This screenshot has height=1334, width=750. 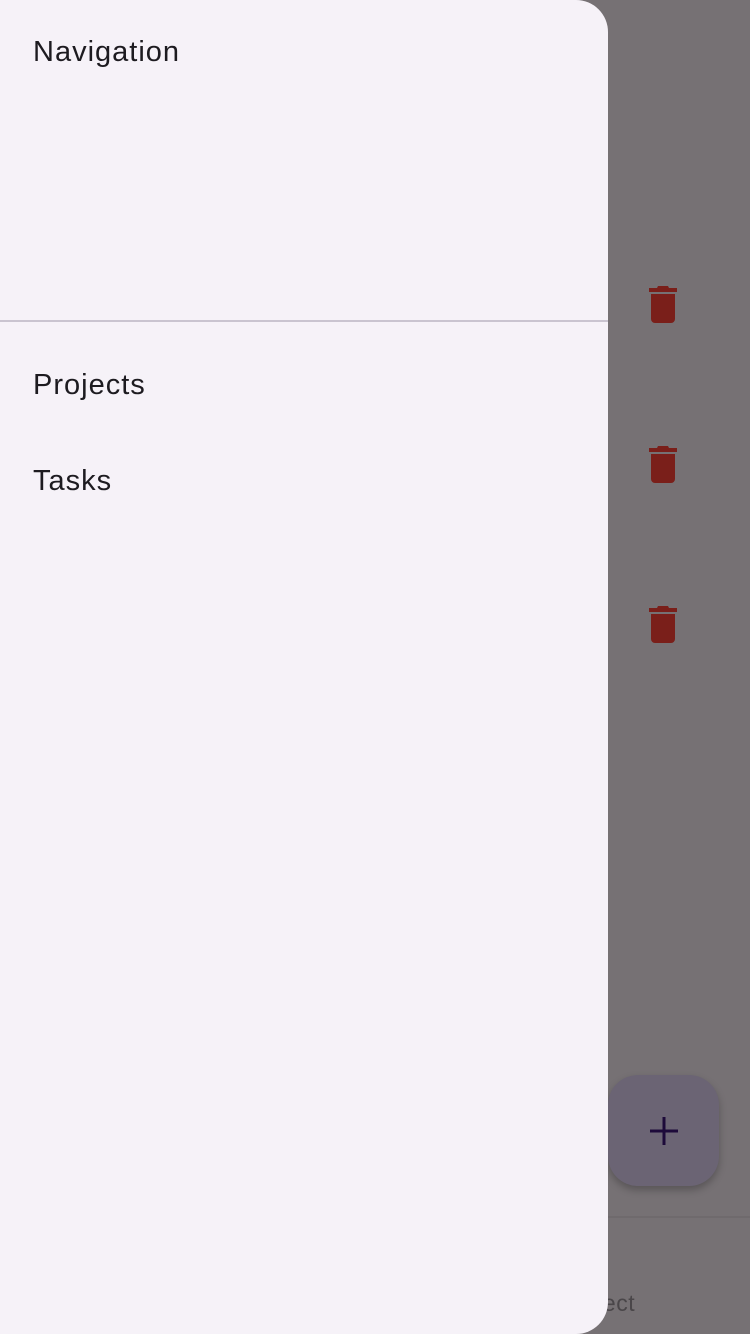 I want to click on add-fab-button, so click(x=663, y=1130).